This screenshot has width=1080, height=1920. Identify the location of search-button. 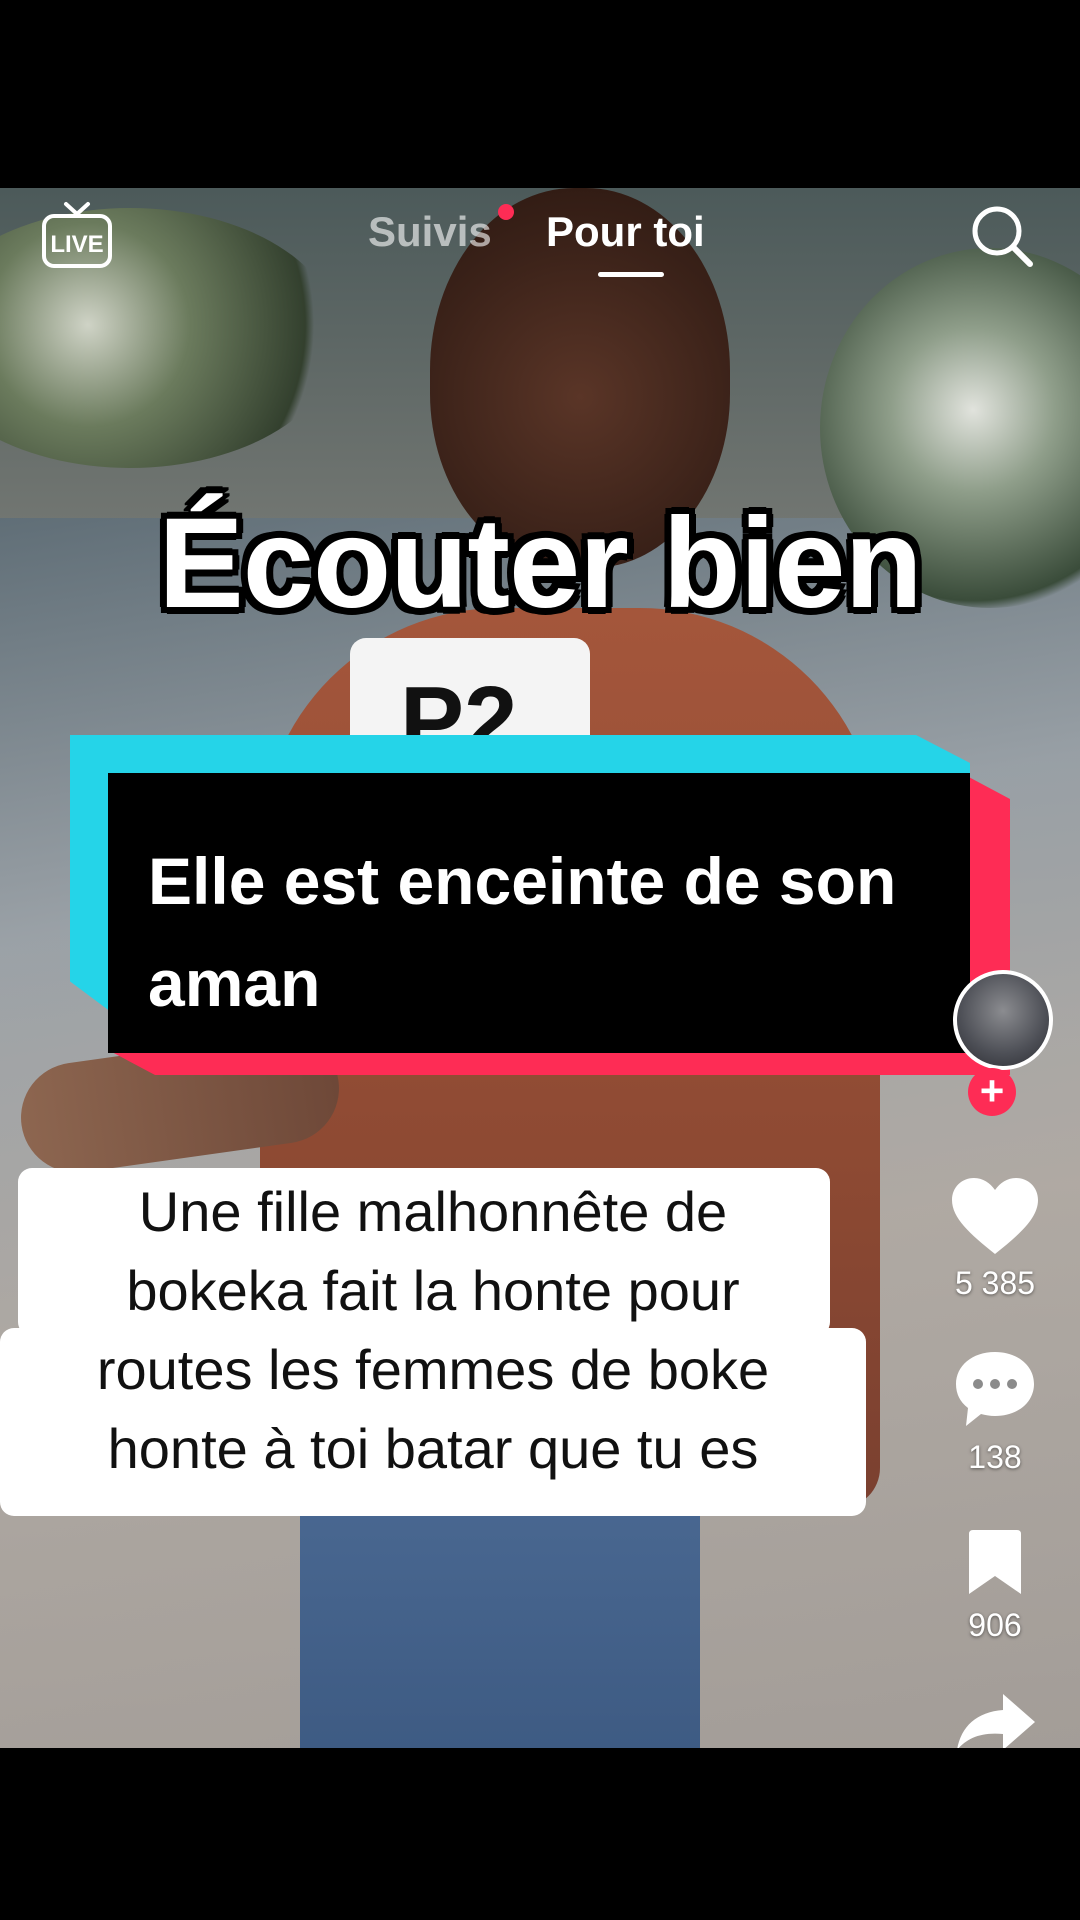
(1002, 236).